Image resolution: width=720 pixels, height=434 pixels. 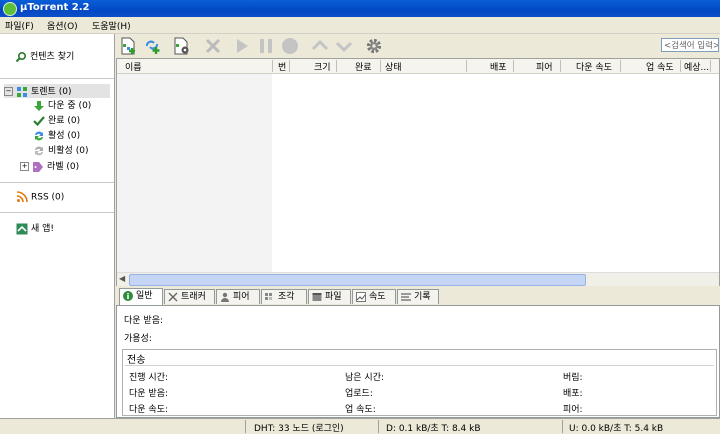 I want to click on scroll-left-icon: ◀, so click(x=122, y=278).